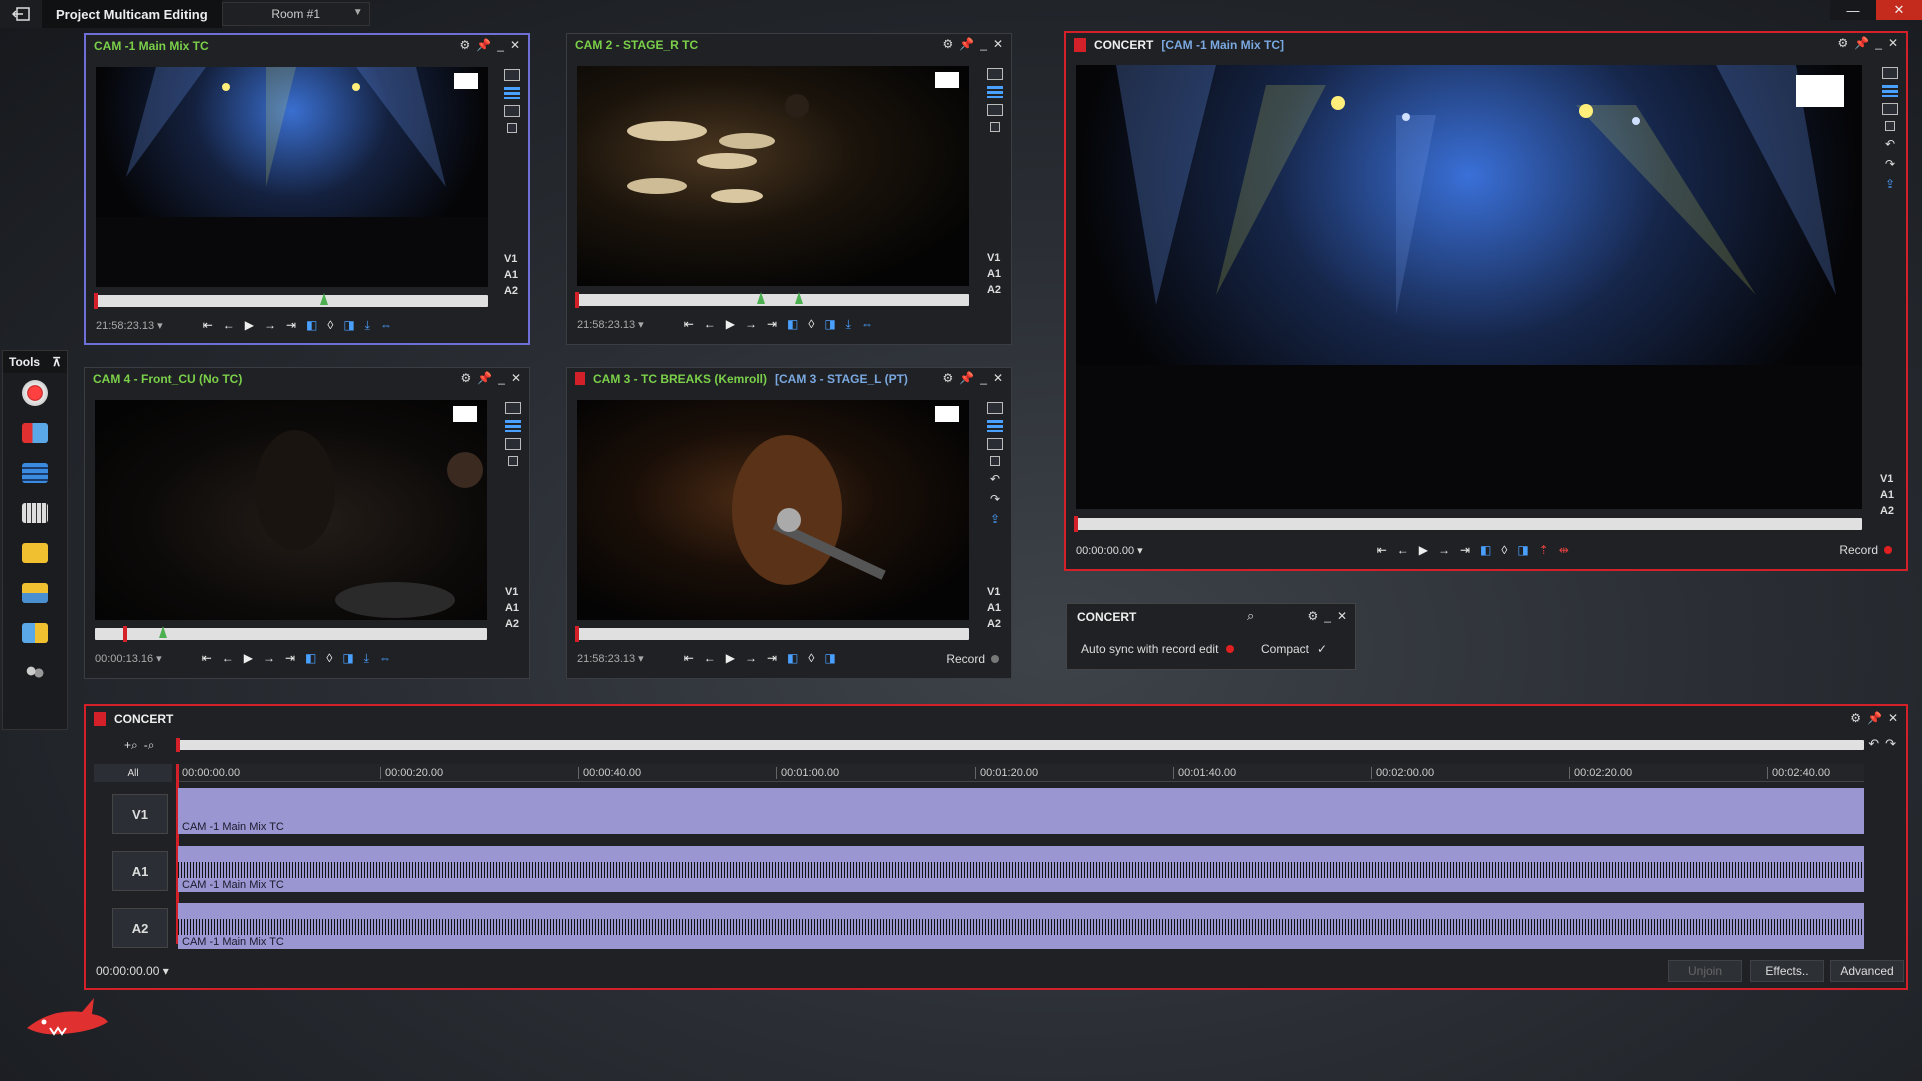 The image size is (1922, 1081). Describe the element at coordinates (132, 971) in the screenshot. I see `timeline-timecode: 00:00:00.00 ▾` at that location.